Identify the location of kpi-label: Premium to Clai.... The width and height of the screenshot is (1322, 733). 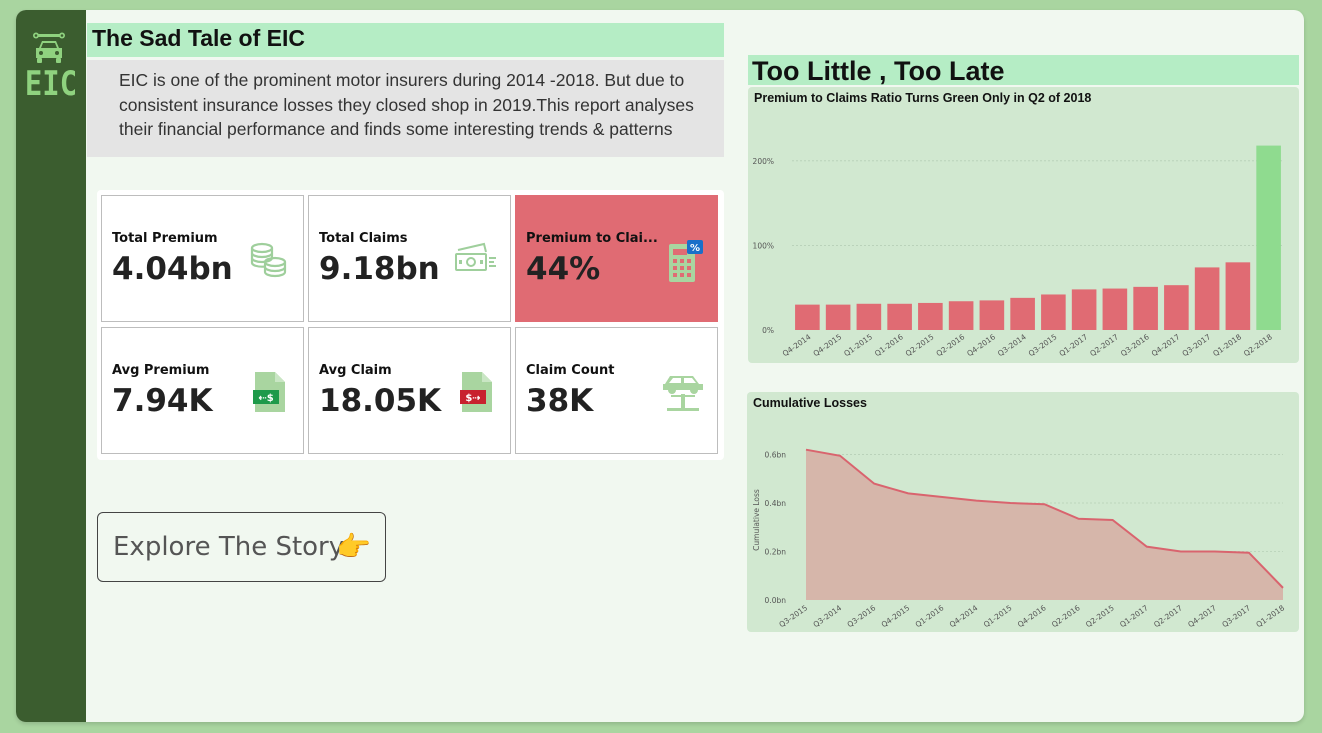
(592, 238).